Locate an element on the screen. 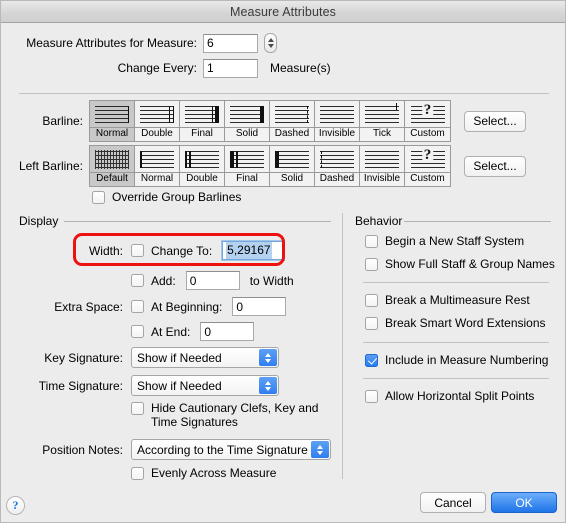 The width and height of the screenshot is (566, 523). width-change-to-row: Width: Change To: 5,29167 is located at coordinates (143, 250).